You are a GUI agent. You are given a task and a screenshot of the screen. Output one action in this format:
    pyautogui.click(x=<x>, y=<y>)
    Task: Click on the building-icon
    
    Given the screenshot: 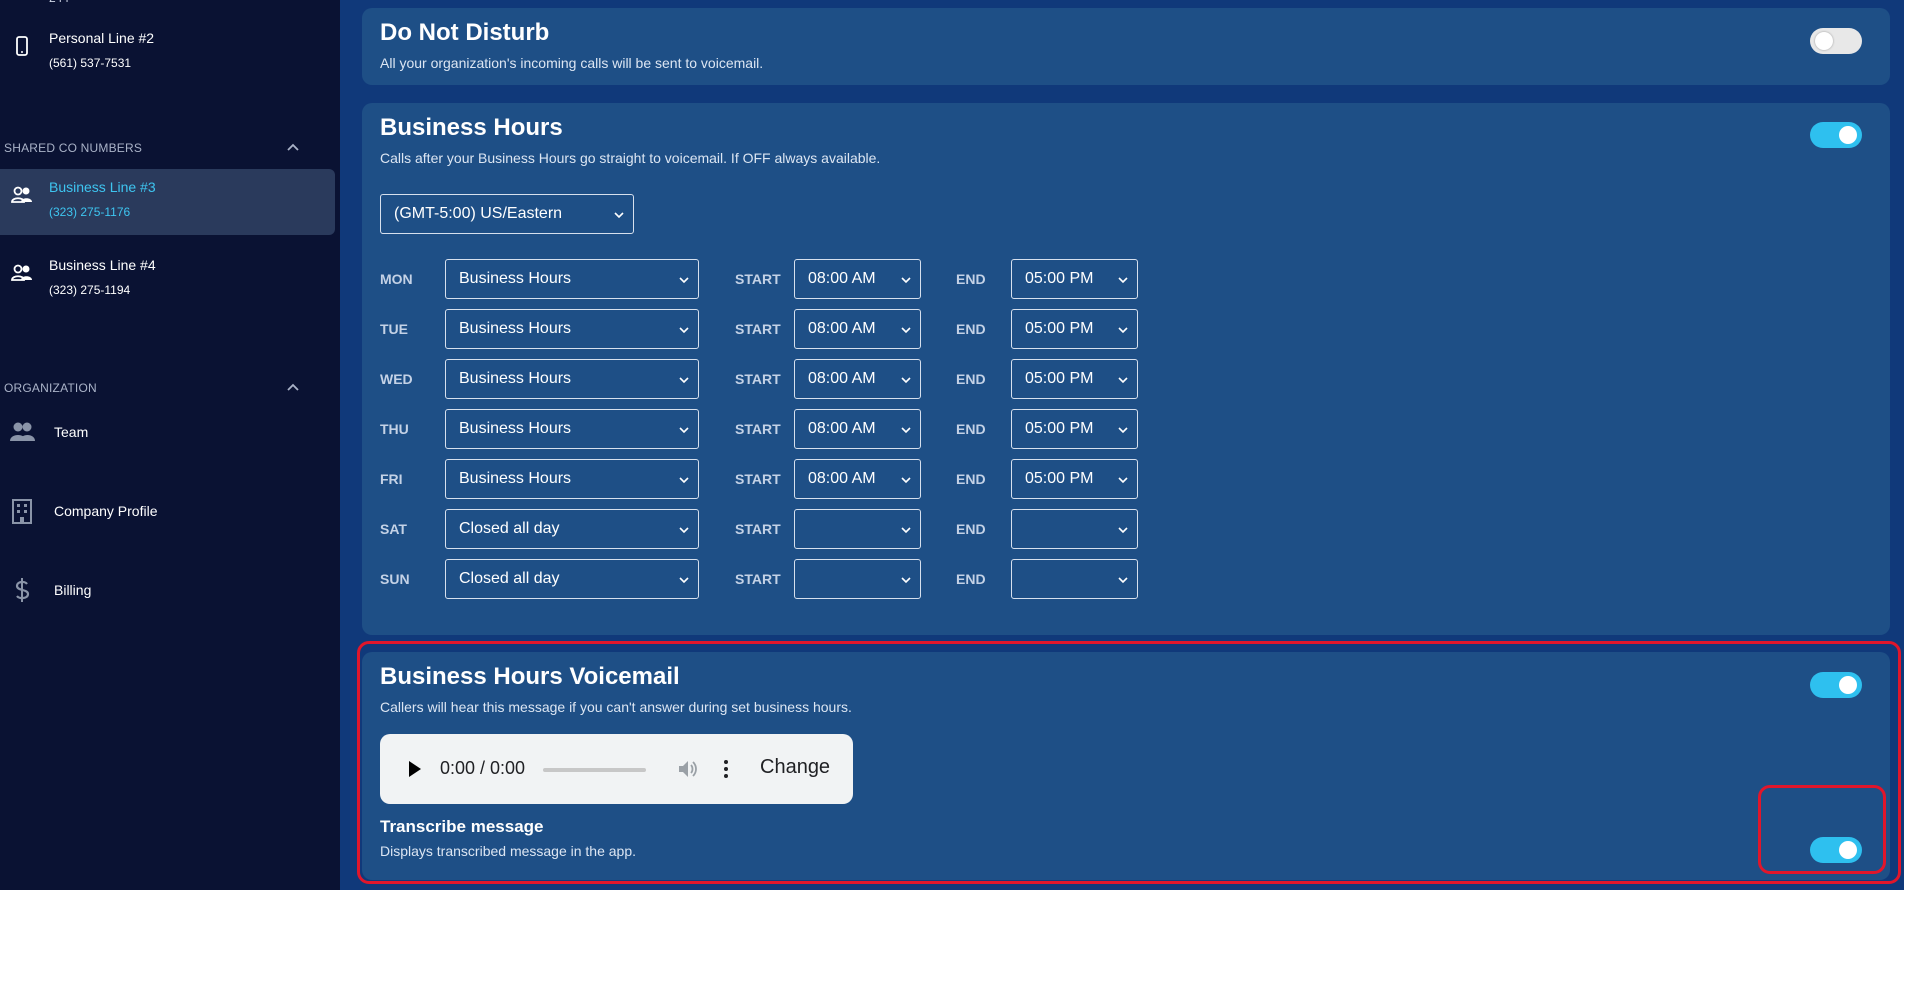 What is the action you would take?
    pyautogui.click(x=22, y=511)
    